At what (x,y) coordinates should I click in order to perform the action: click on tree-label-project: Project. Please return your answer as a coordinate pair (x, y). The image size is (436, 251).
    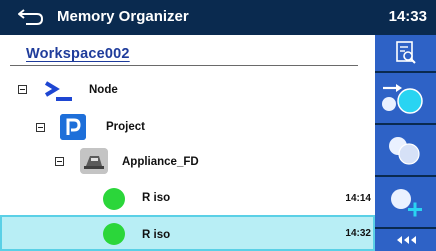
    Looking at the image, I should click on (125, 127).